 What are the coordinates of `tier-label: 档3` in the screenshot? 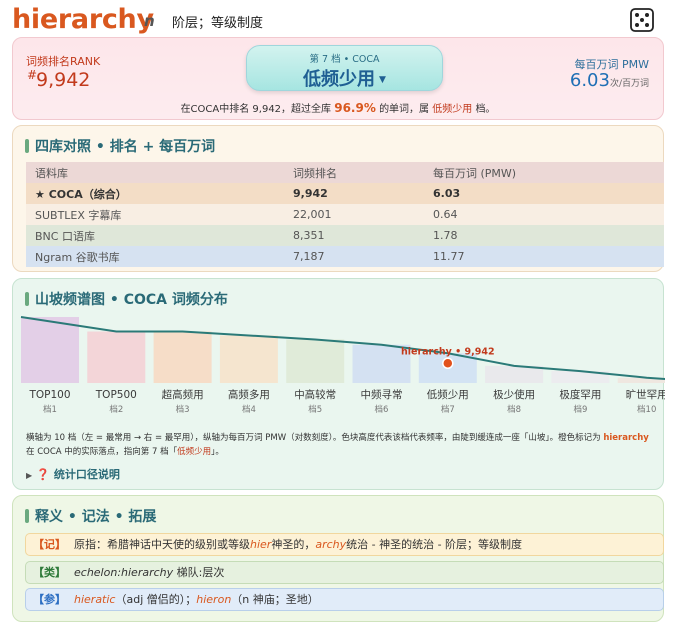 It's located at (183, 409).